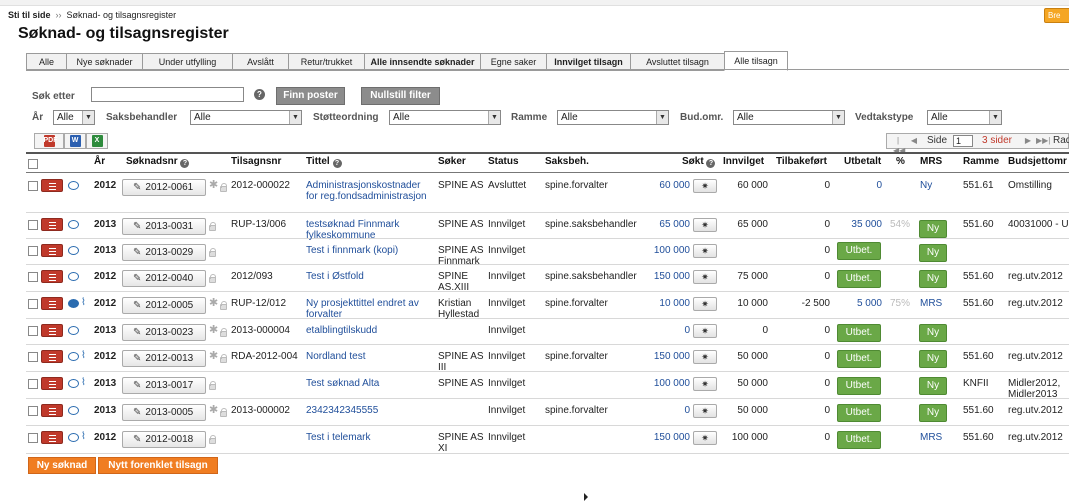 This screenshot has height=501, width=1069. Describe the element at coordinates (503, 164) in the screenshot. I see `column-header-status: Status` at that location.